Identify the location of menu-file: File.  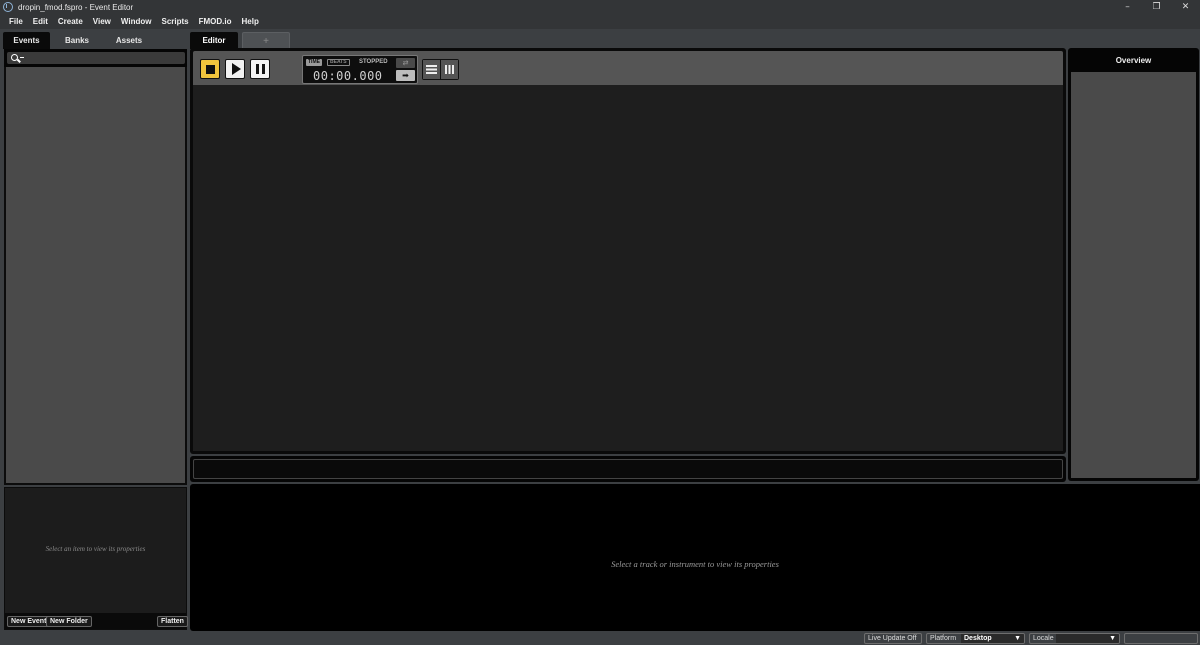
(16, 21).